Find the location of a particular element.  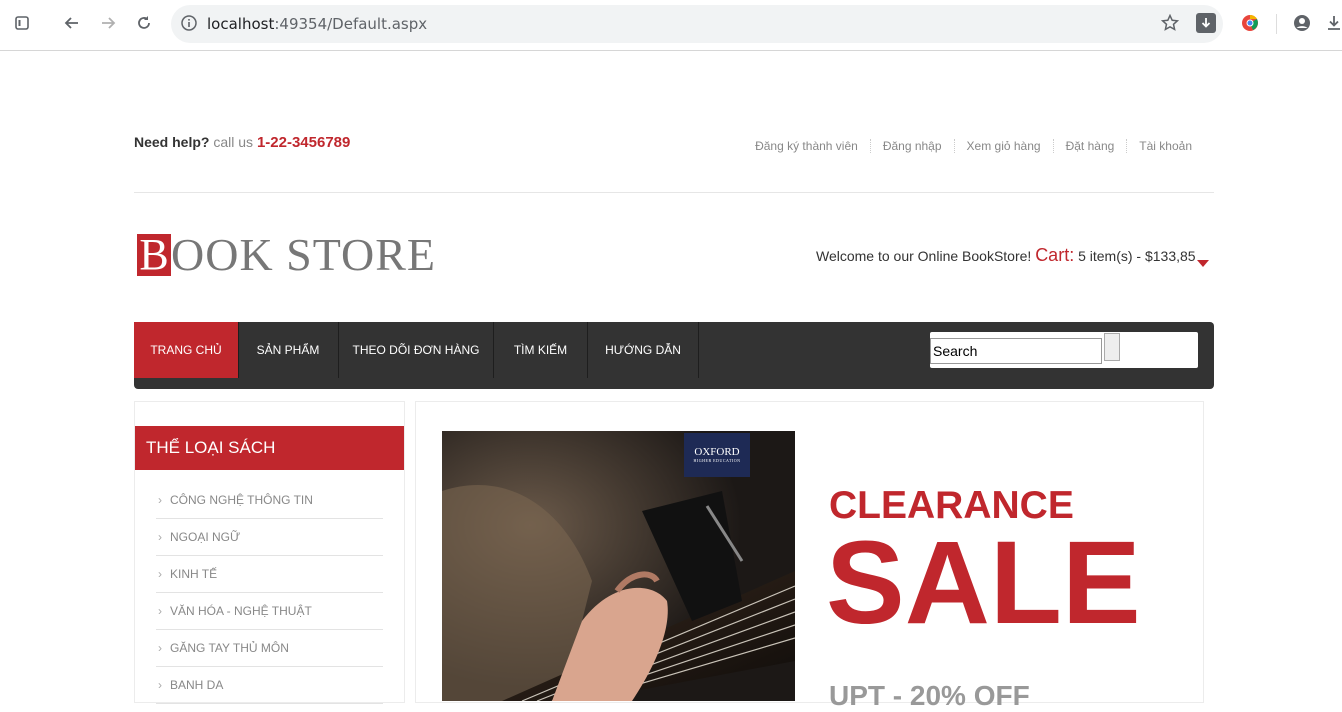

header-divider is located at coordinates (674, 192).